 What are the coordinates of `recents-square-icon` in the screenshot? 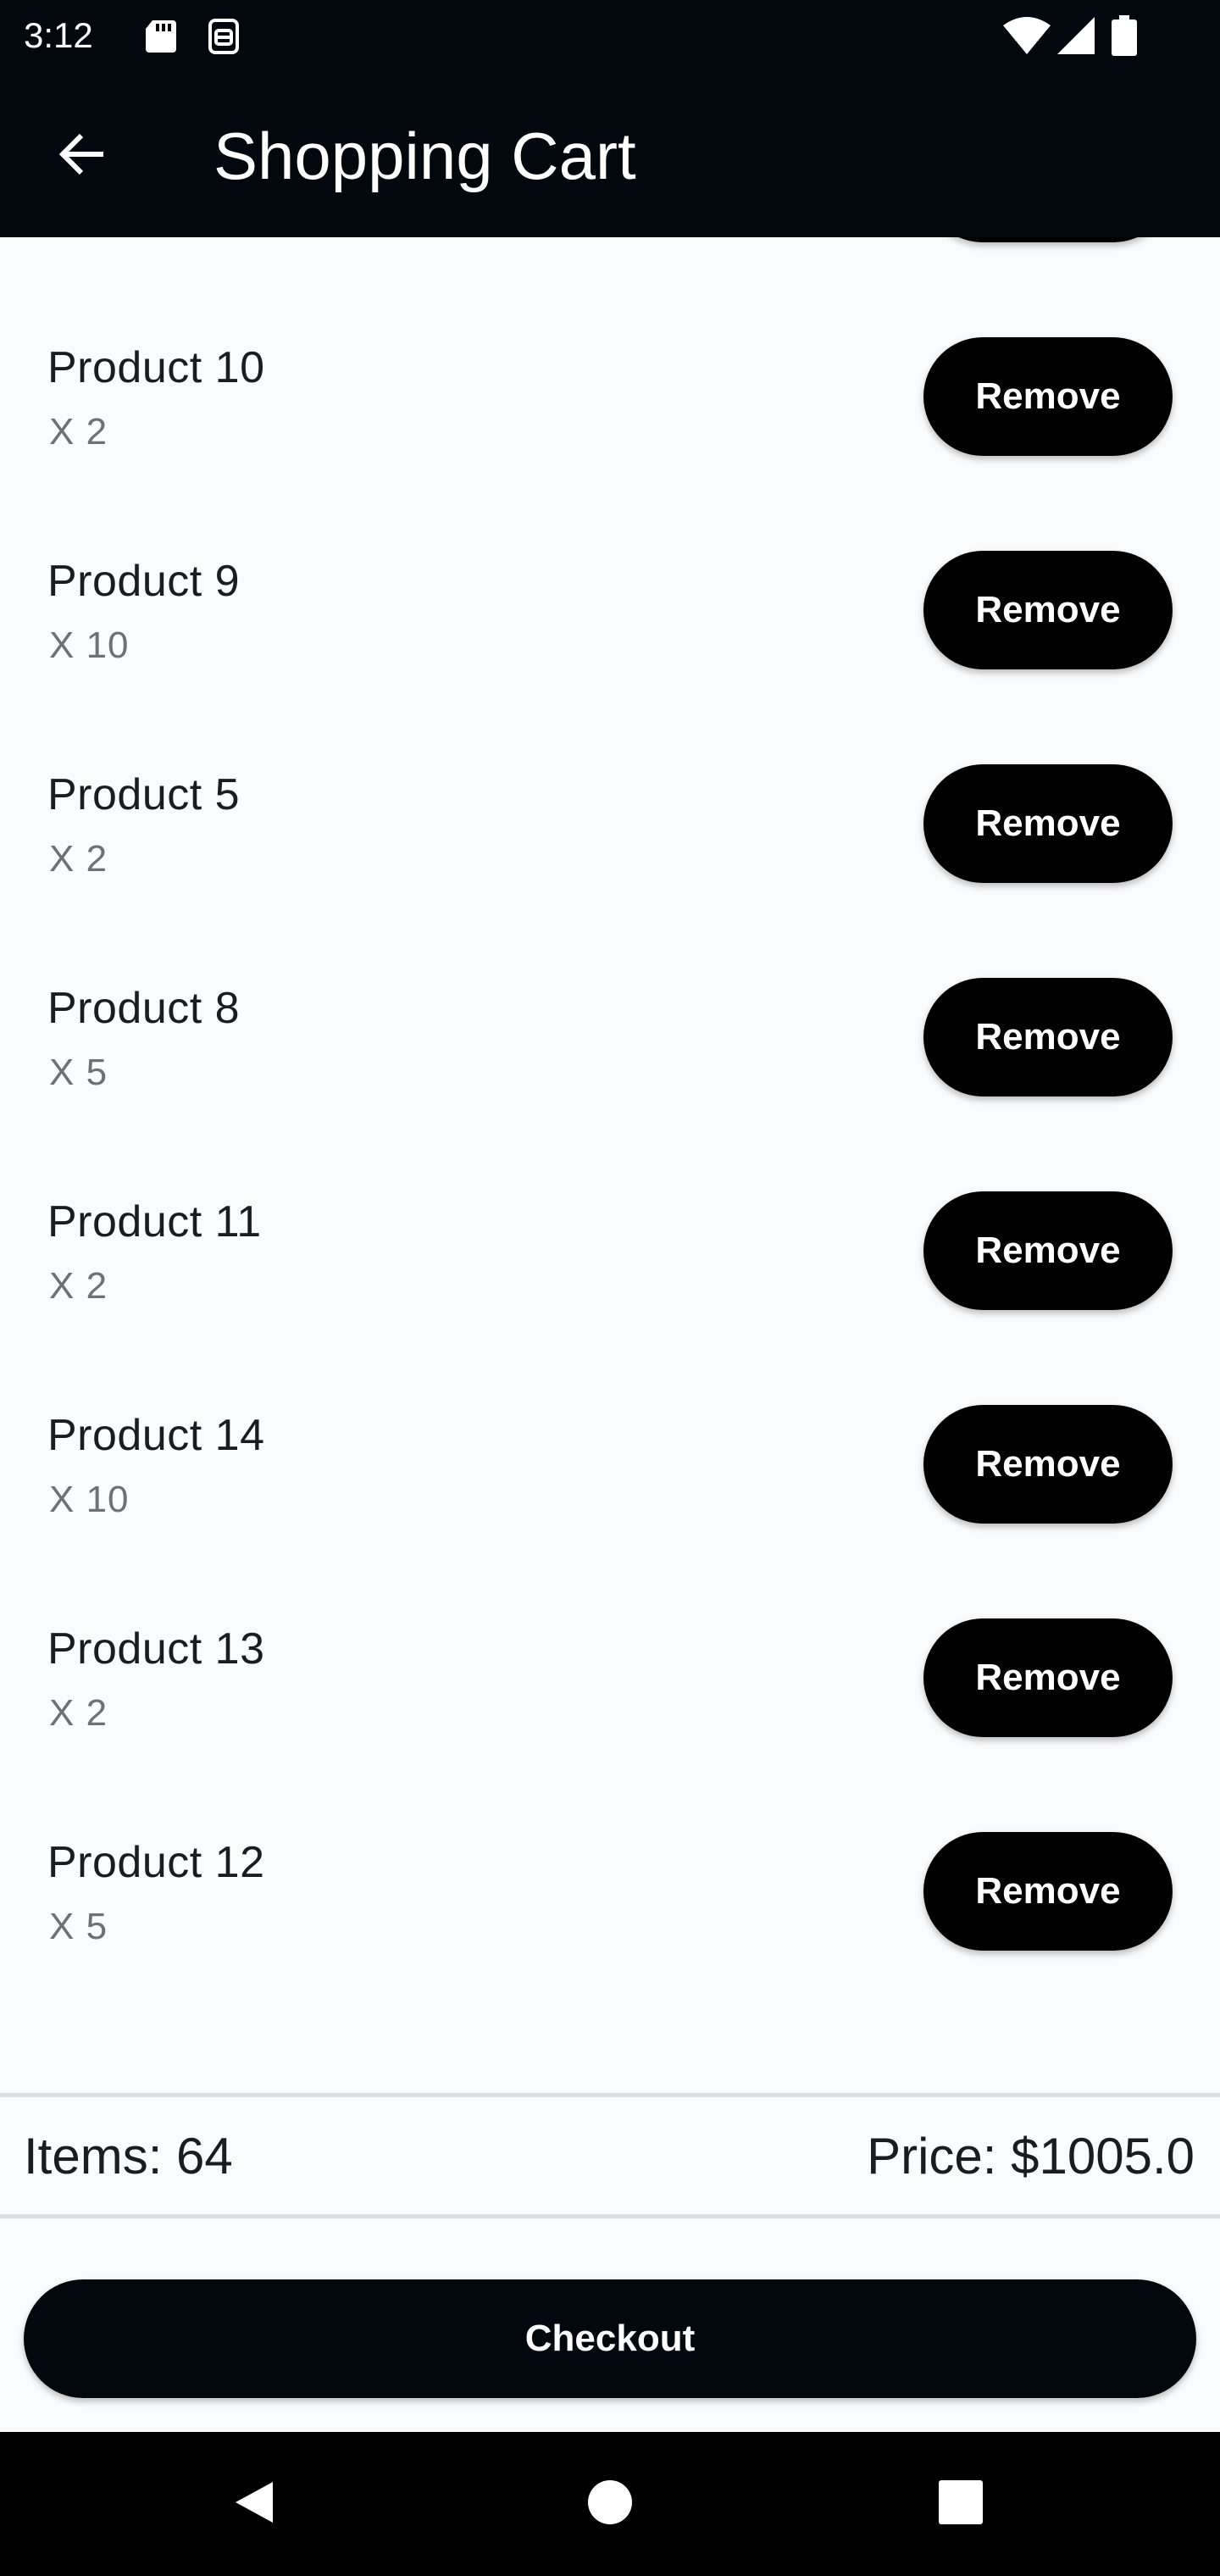 It's located at (960, 2504).